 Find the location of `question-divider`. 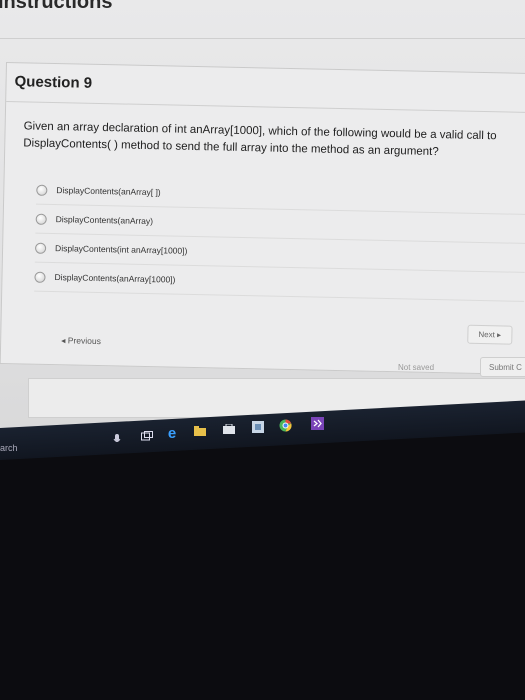

question-divider is located at coordinates (265, 107).